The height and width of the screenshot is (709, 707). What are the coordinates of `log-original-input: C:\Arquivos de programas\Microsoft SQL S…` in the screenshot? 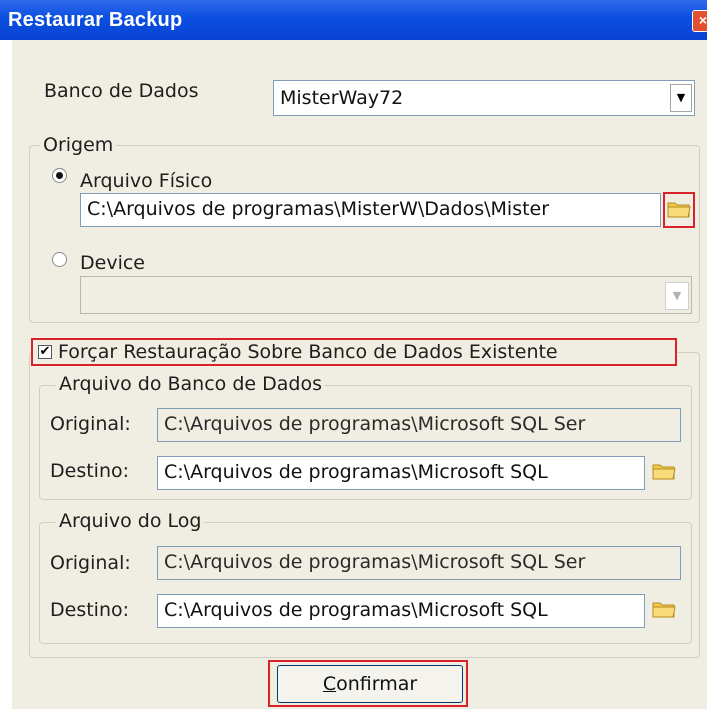 It's located at (419, 563).